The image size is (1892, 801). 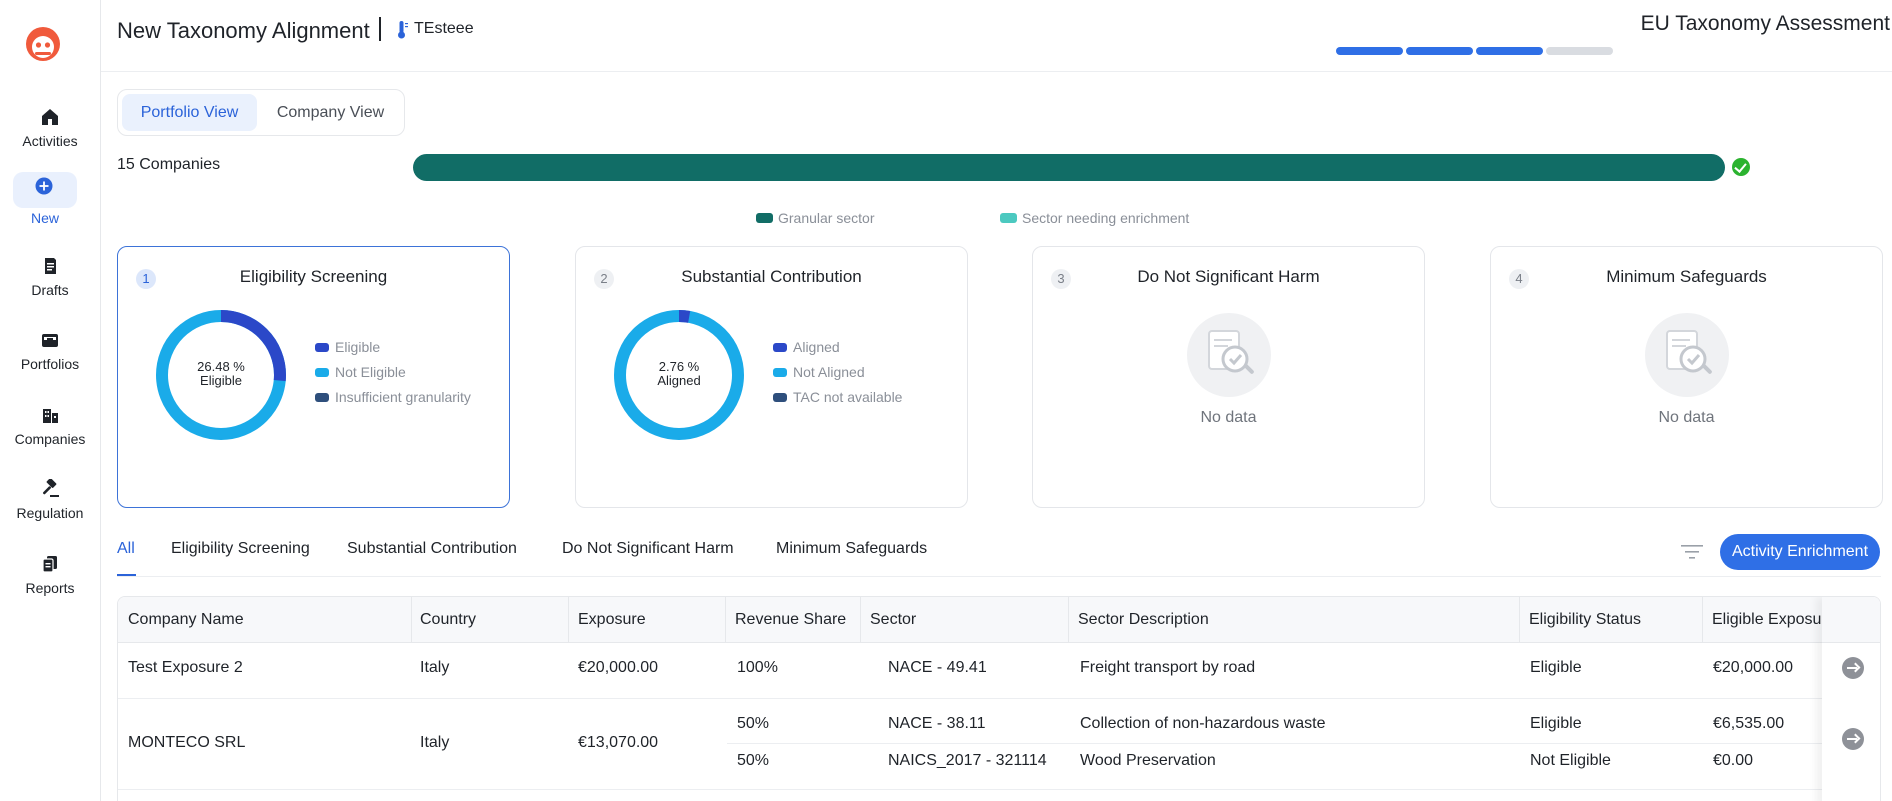 What do you see at coordinates (50, 117) in the screenshot?
I see `home-icon` at bounding box center [50, 117].